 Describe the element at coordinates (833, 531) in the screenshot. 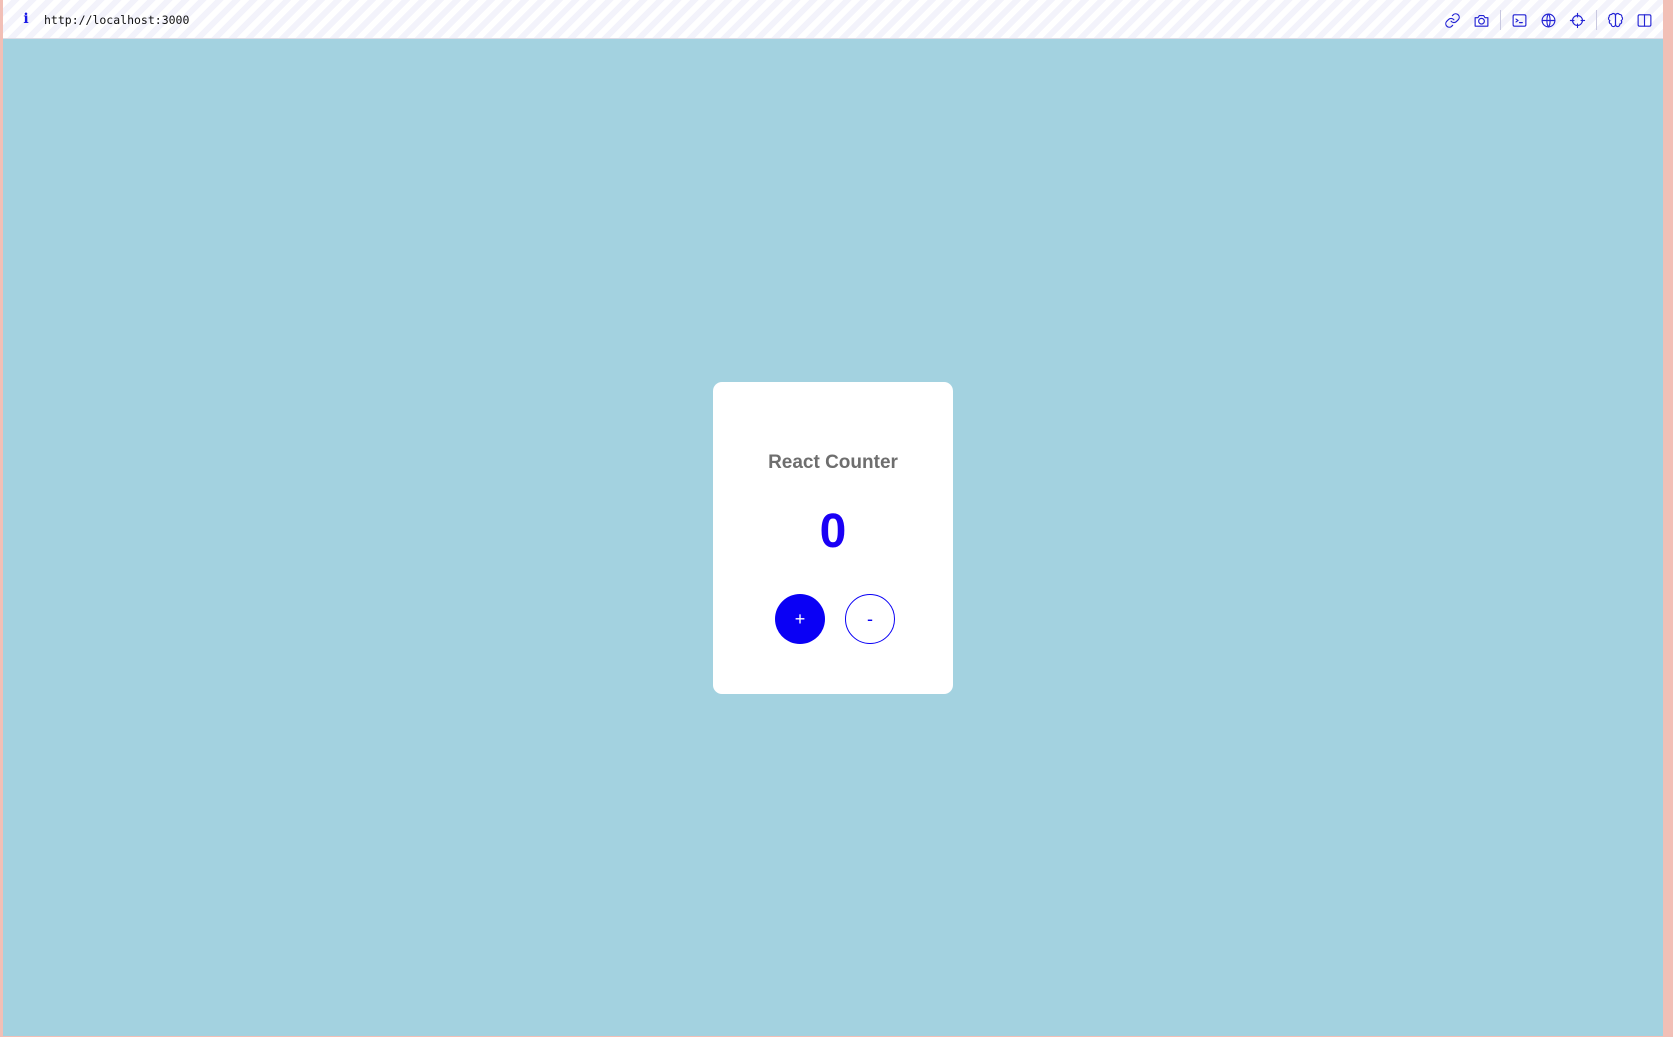

I see `counter-value: 0` at that location.